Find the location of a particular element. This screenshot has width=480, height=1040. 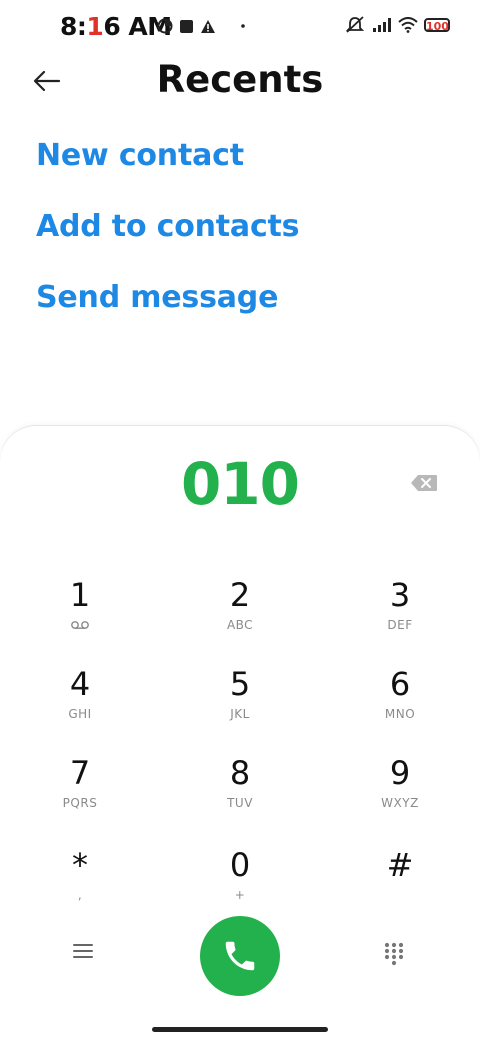

key-0: 0 + is located at coordinates (240, 886).